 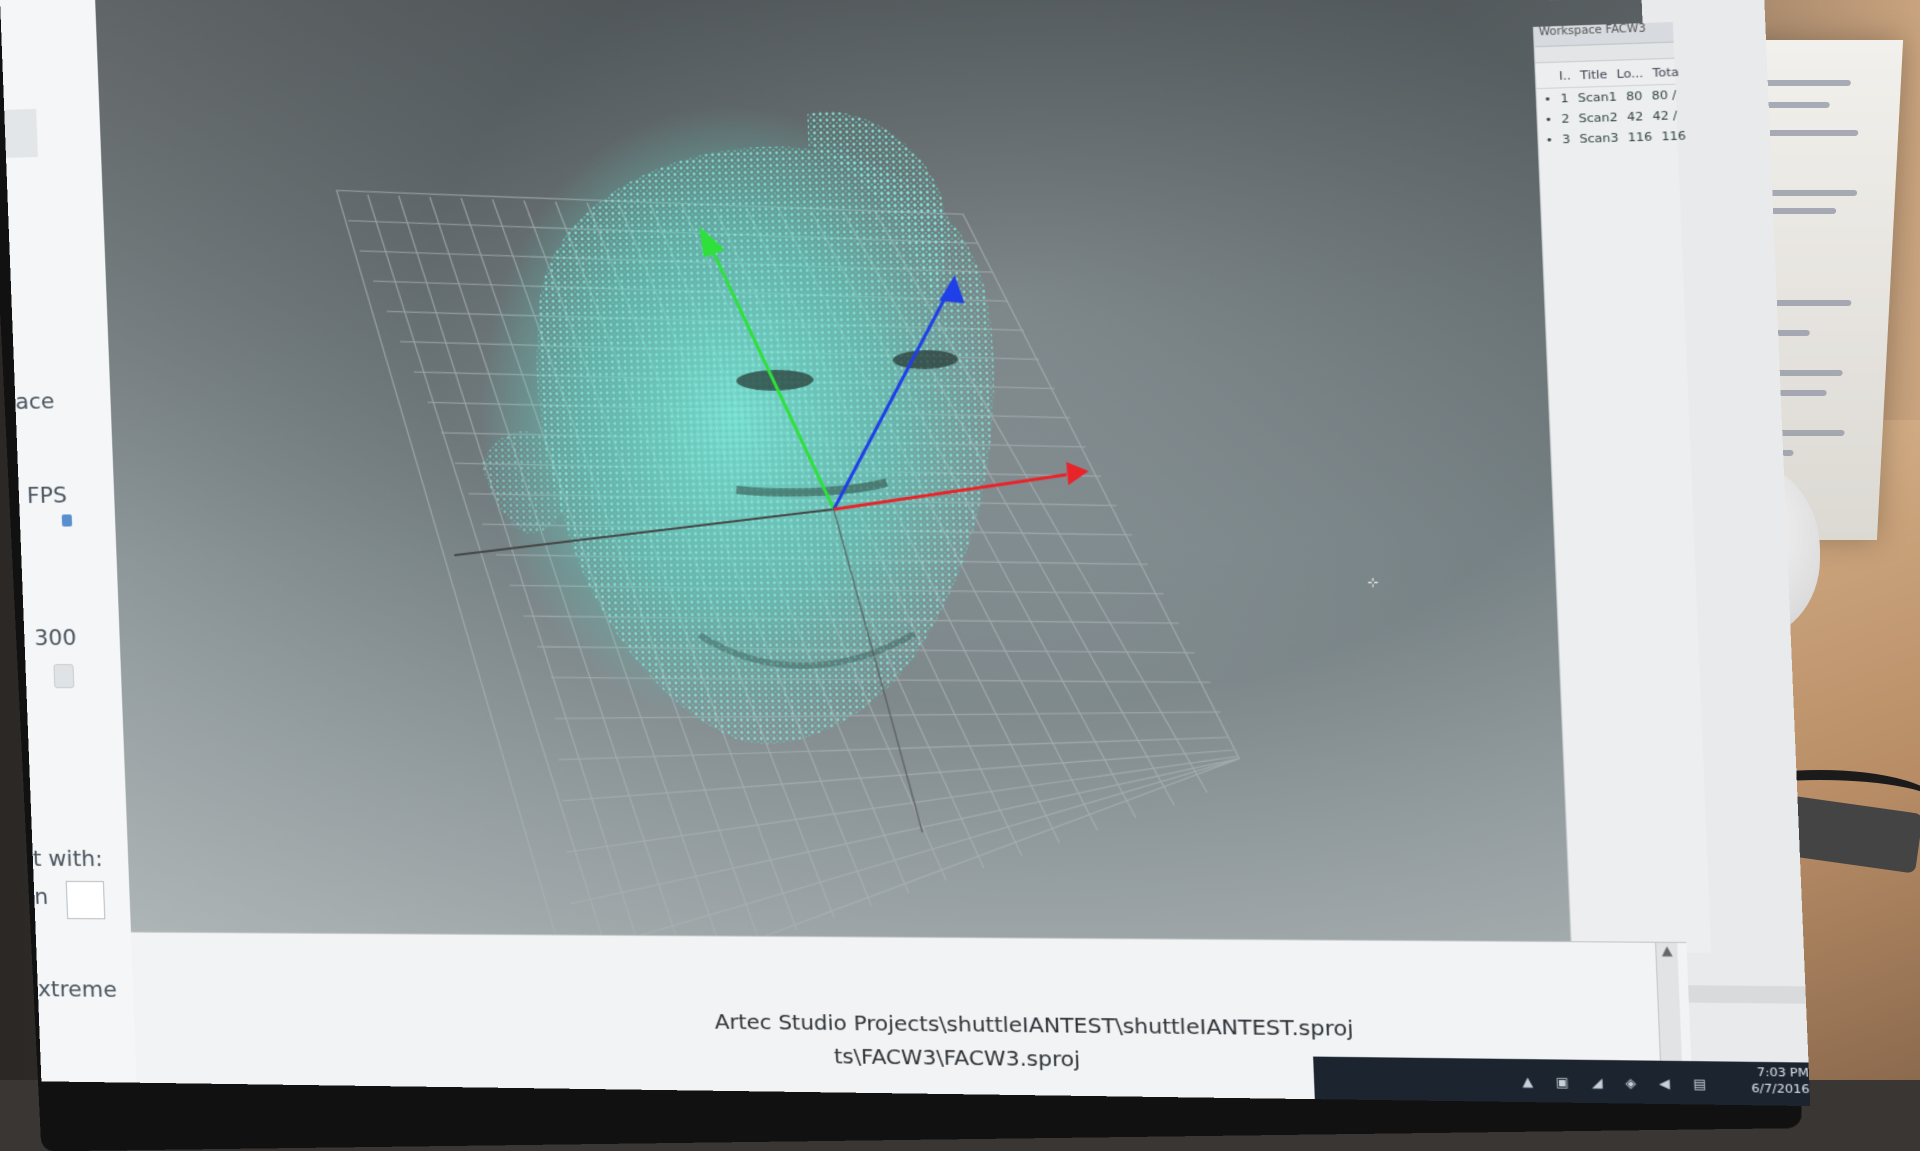 I want to click on panel-label-with: t with:, so click(x=68, y=859).